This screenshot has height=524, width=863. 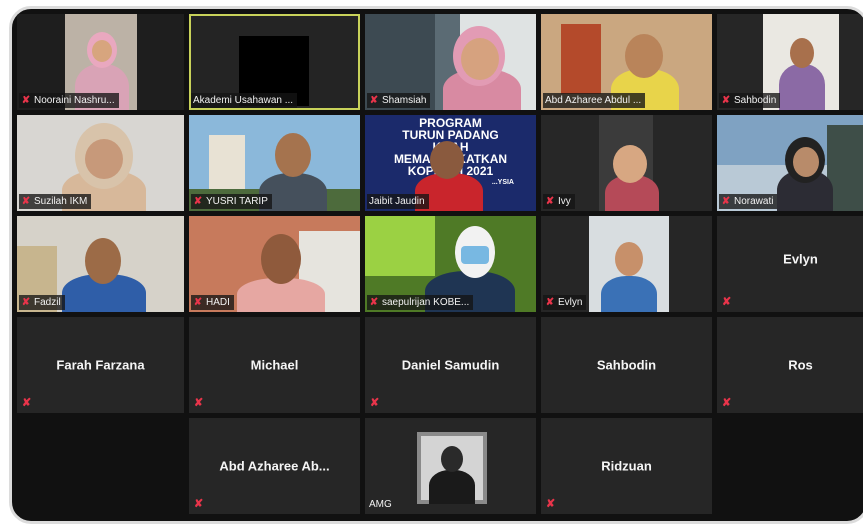 I want to click on participant-tile-video-off: Daniel Samudin ✘, so click(x=450, y=365).